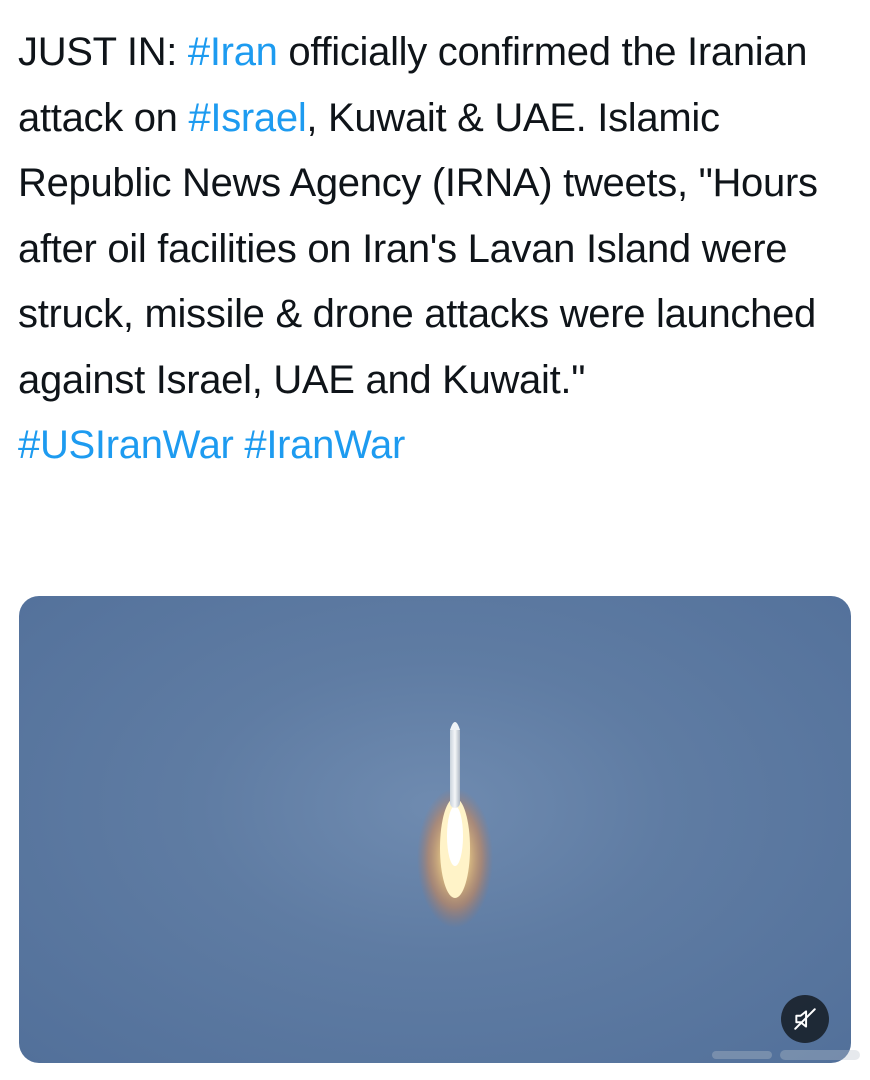  What do you see at coordinates (324, 445) in the screenshot?
I see `hashtag-link-iranwar: #IranWar` at bounding box center [324, 445].